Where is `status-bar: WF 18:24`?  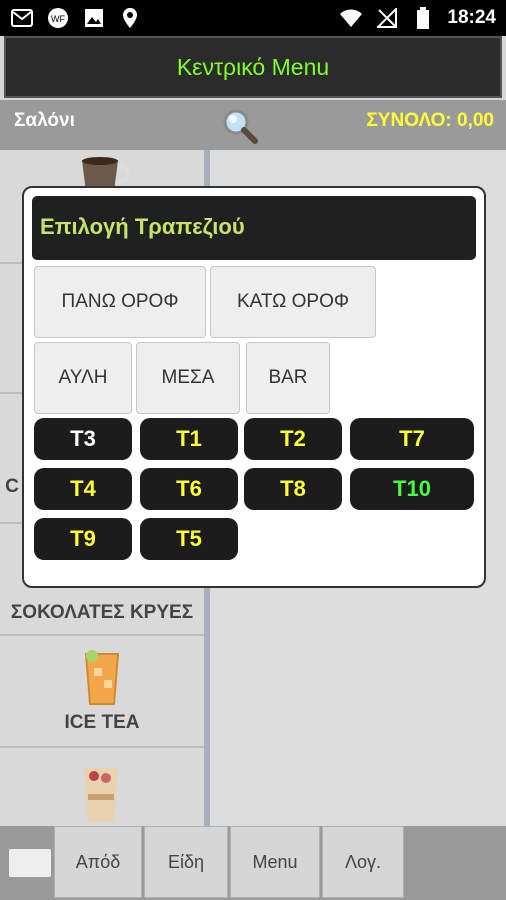 status-bar: WF 18:24 is located at coordinates (253, 18).